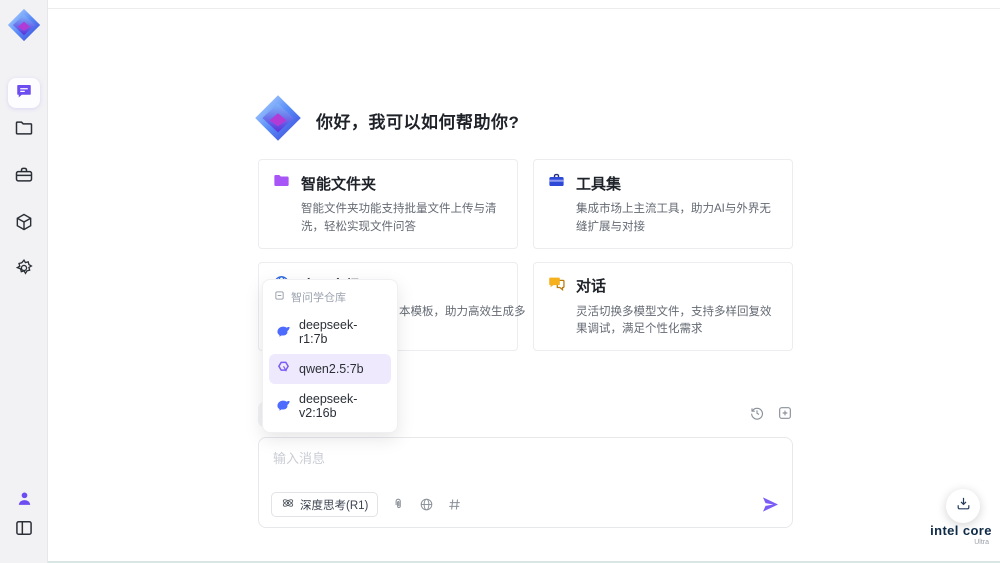 This screenshot has height=563, width=1000. What do you see at coordinates (771, 415) in the screenshot?
I see `chat-actions` at bounding box center [771, 415].